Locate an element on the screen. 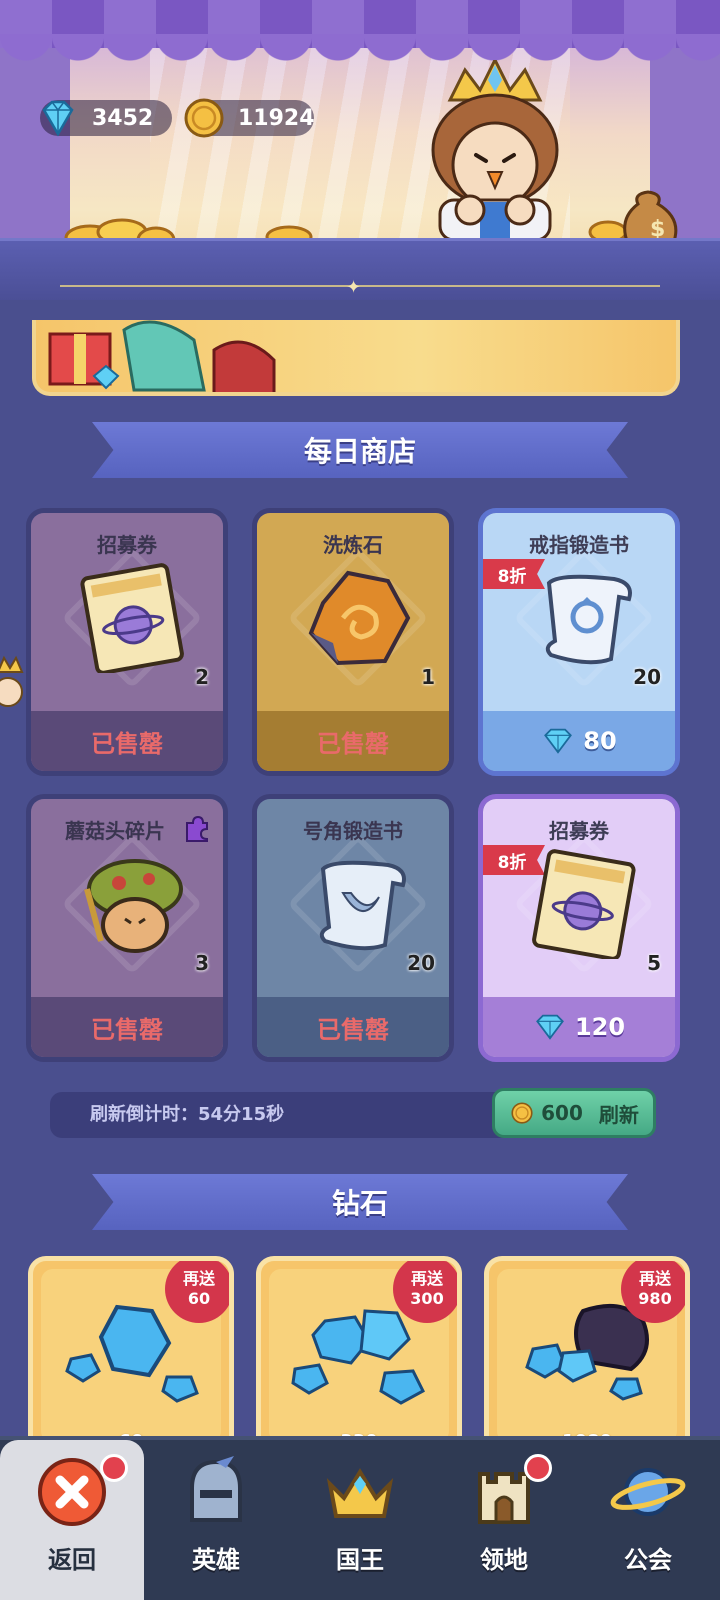  nav-label: 返回 is located at coordinates (72, 1560).